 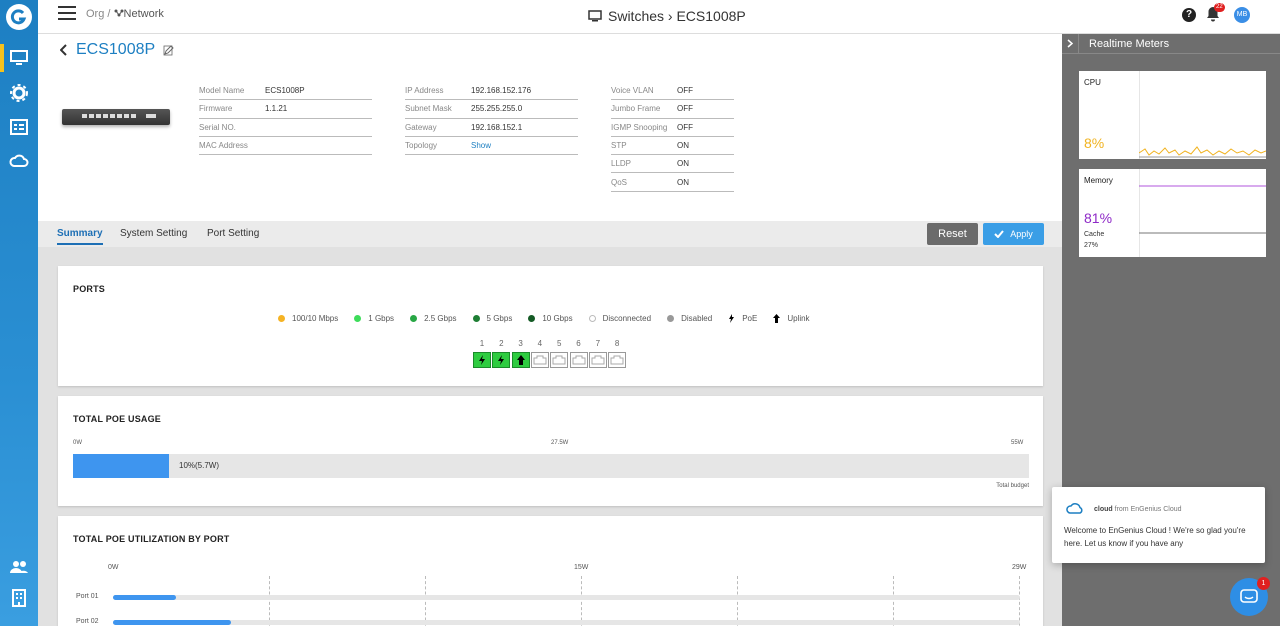 What do you see at coordinates (116, 49) in the screenshot?
I see `device-name: ECS1008P` at bounding box center [116, 49].